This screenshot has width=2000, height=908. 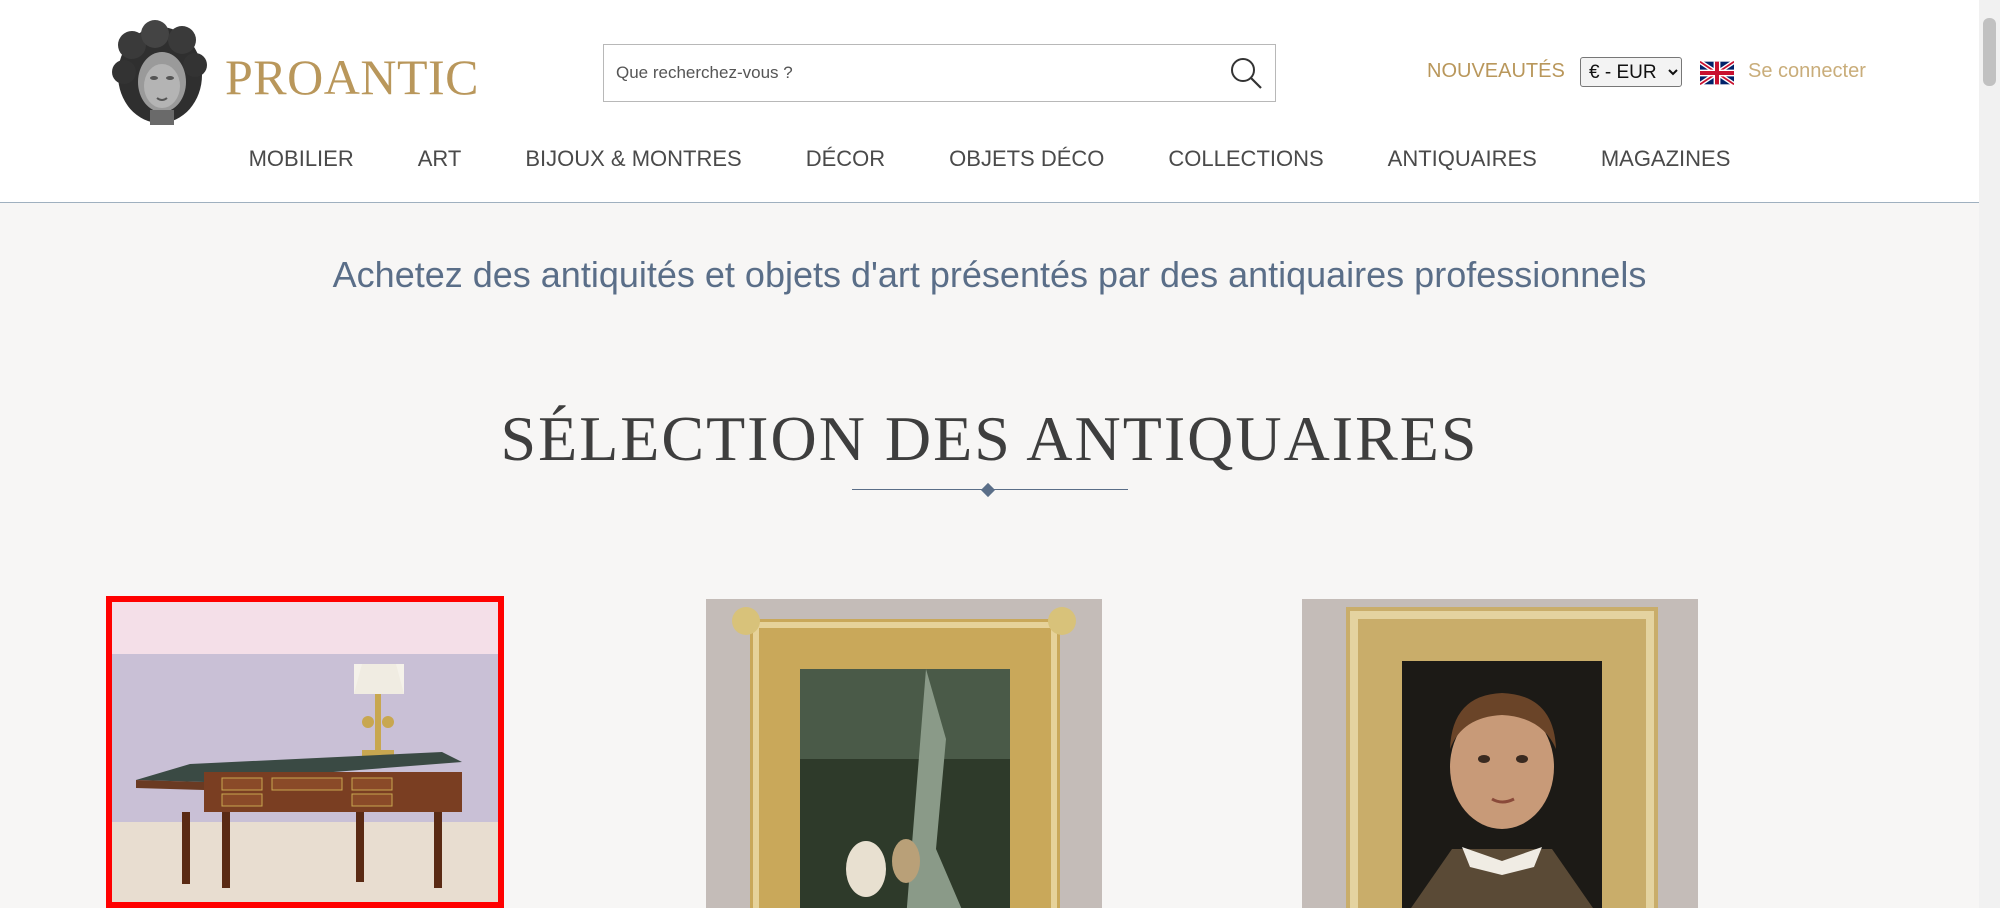 What do you see at coordinates (1631, 72) in the screenshot?
I see `currency-select: € - EUR` at bounding box center [1631, 72].